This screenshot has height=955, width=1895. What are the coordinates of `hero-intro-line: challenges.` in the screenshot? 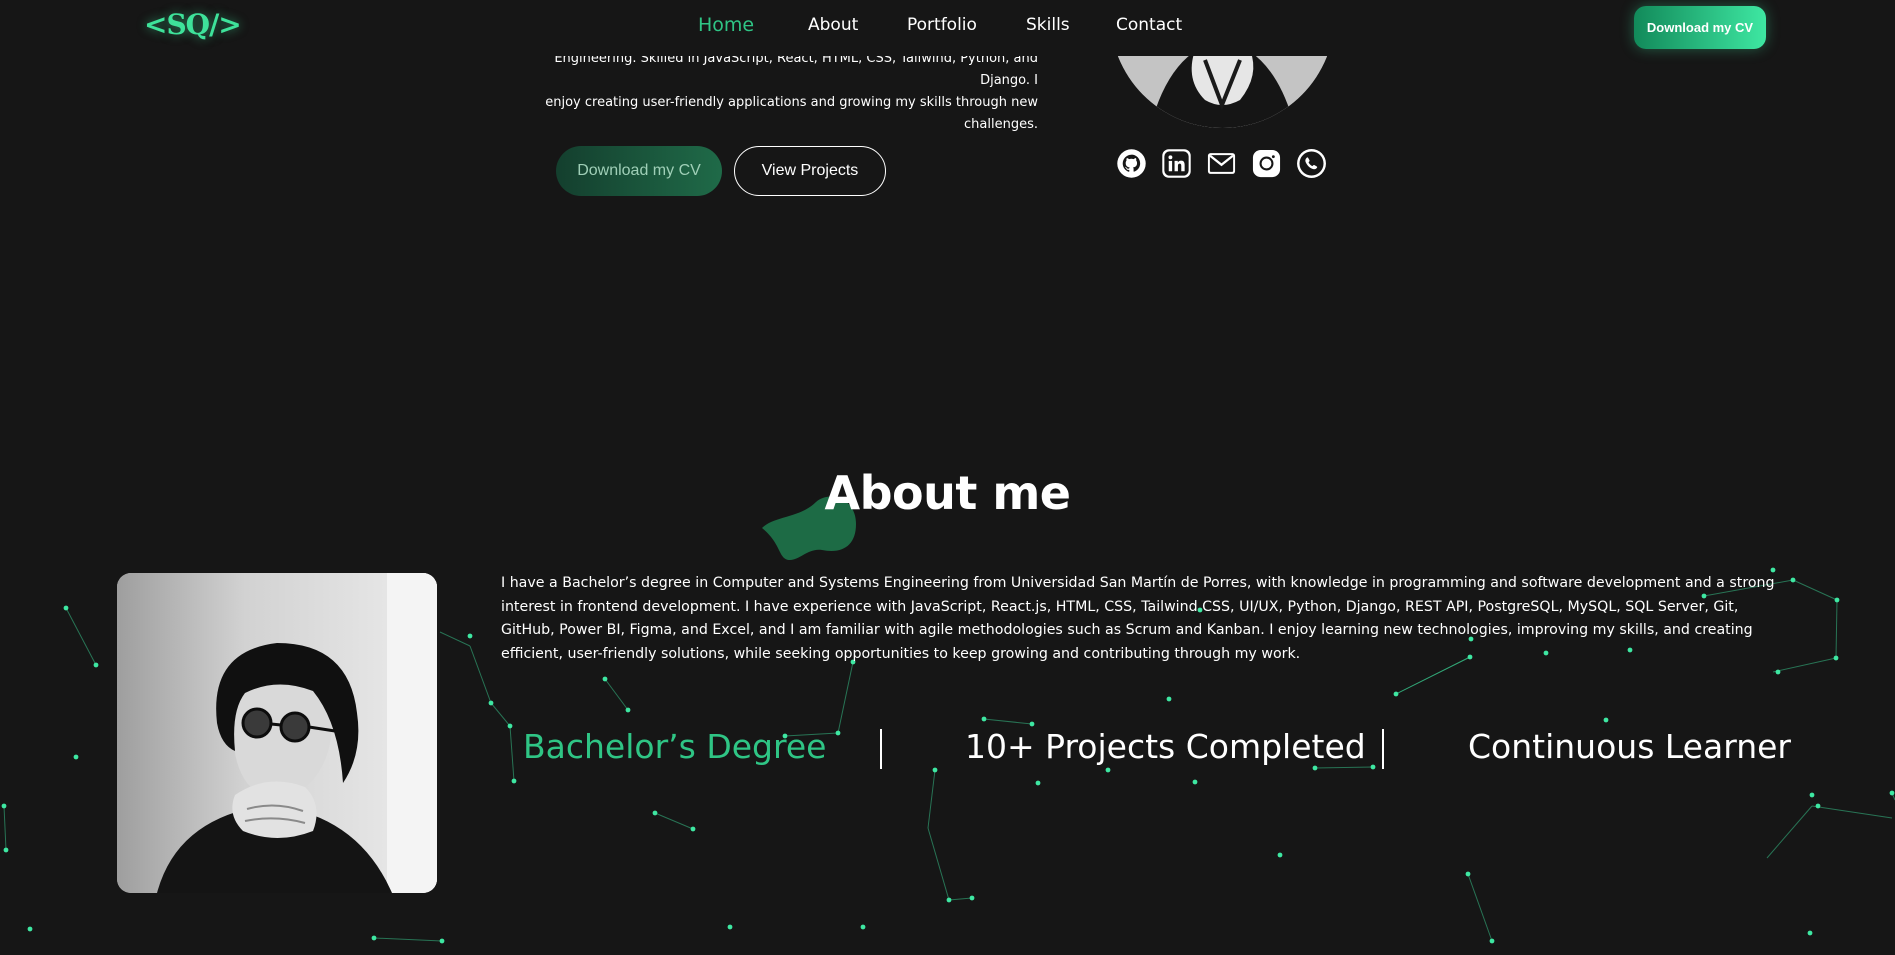 It's located at (1001, 124).